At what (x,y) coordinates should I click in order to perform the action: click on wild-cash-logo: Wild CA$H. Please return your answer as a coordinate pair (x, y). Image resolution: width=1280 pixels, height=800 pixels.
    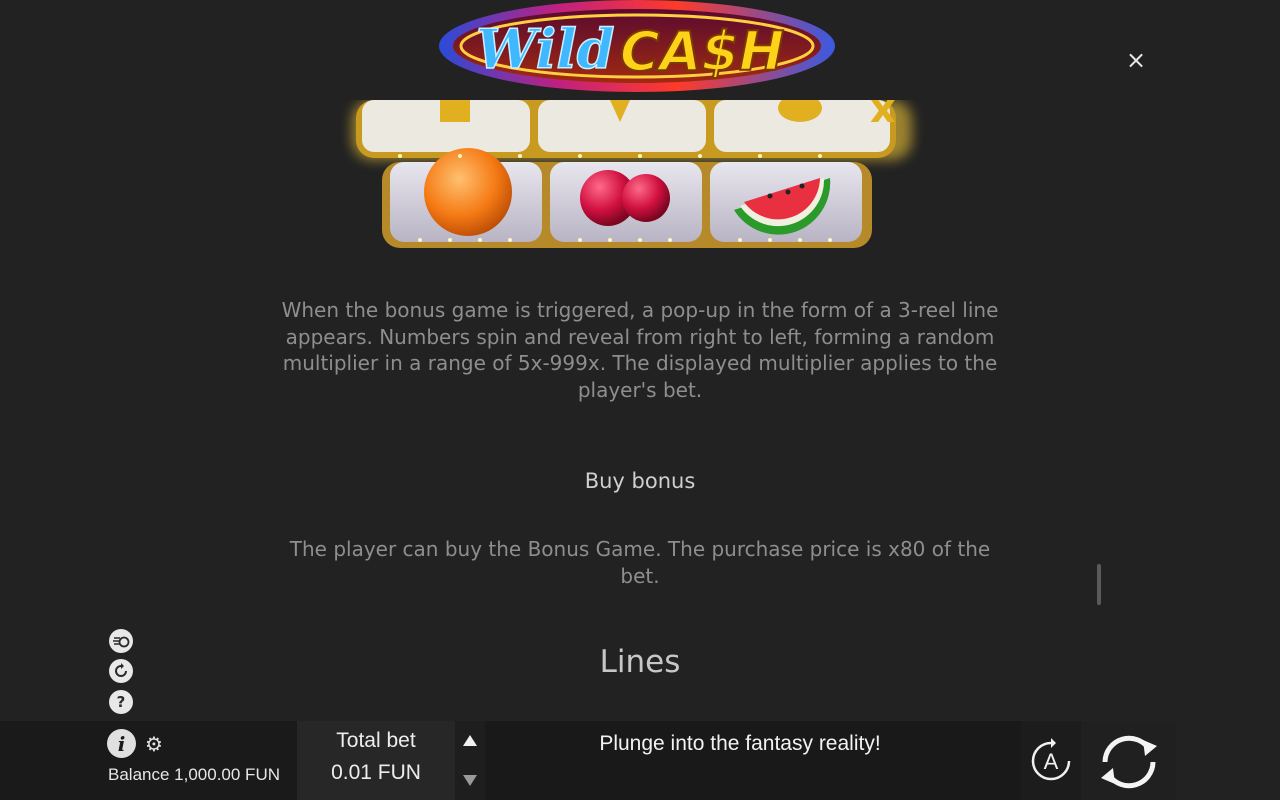
    Looking at the image, I should click on (637, 46).